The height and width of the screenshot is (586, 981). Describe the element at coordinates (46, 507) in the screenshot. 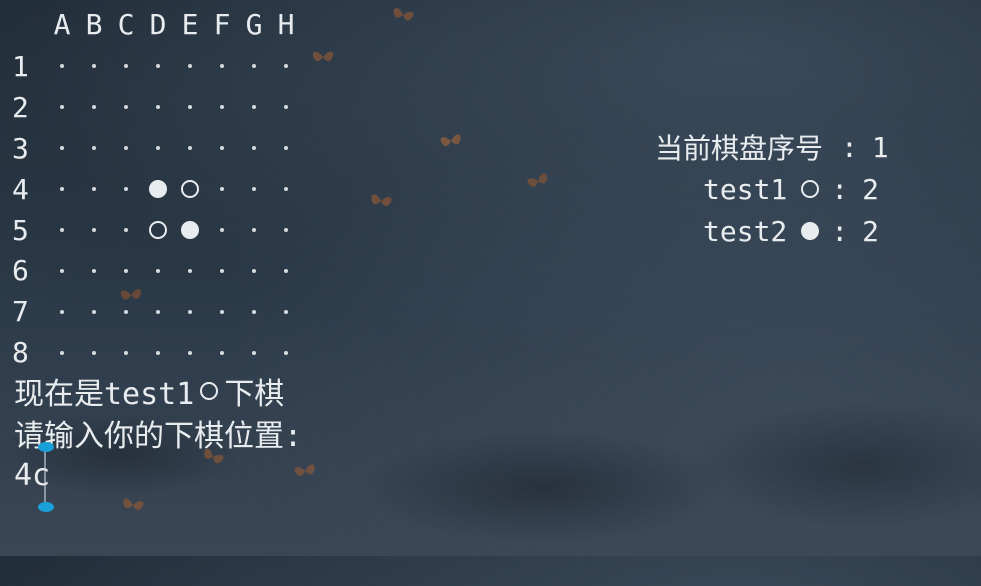

I see `cursor-handle-bottom` at that location.